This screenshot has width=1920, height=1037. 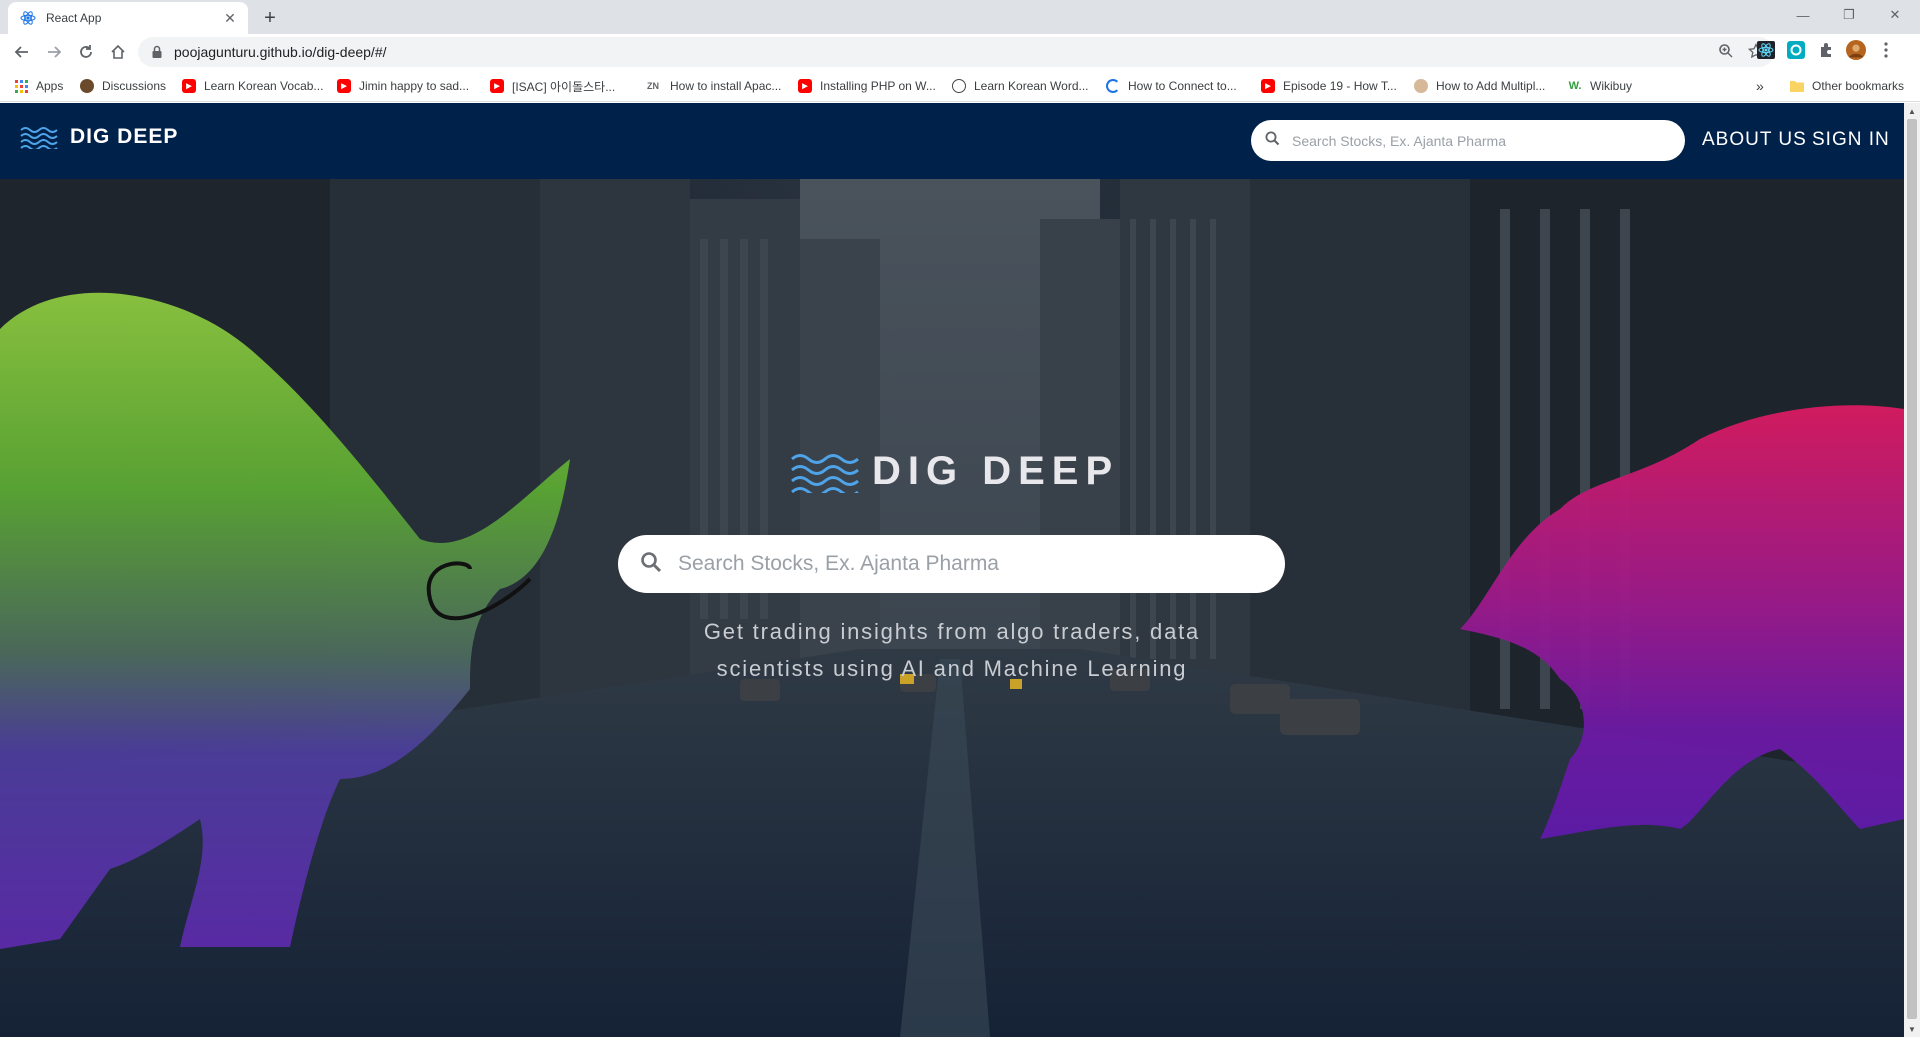 What do you see at coordinates (50, 86) in the screenshot?
I see `bookmark-label: Apps` at bounding box center [50, 86].